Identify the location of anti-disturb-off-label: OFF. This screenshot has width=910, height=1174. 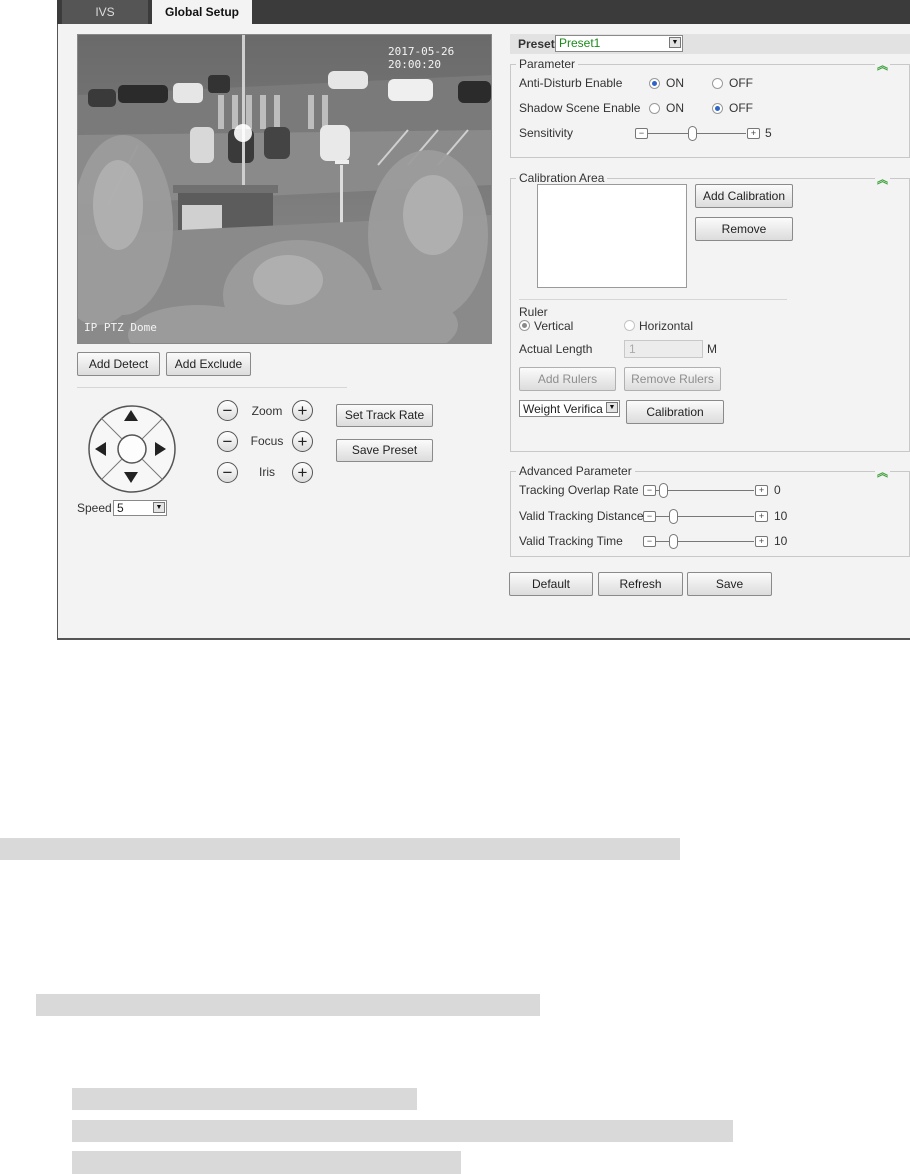
(741, 83).